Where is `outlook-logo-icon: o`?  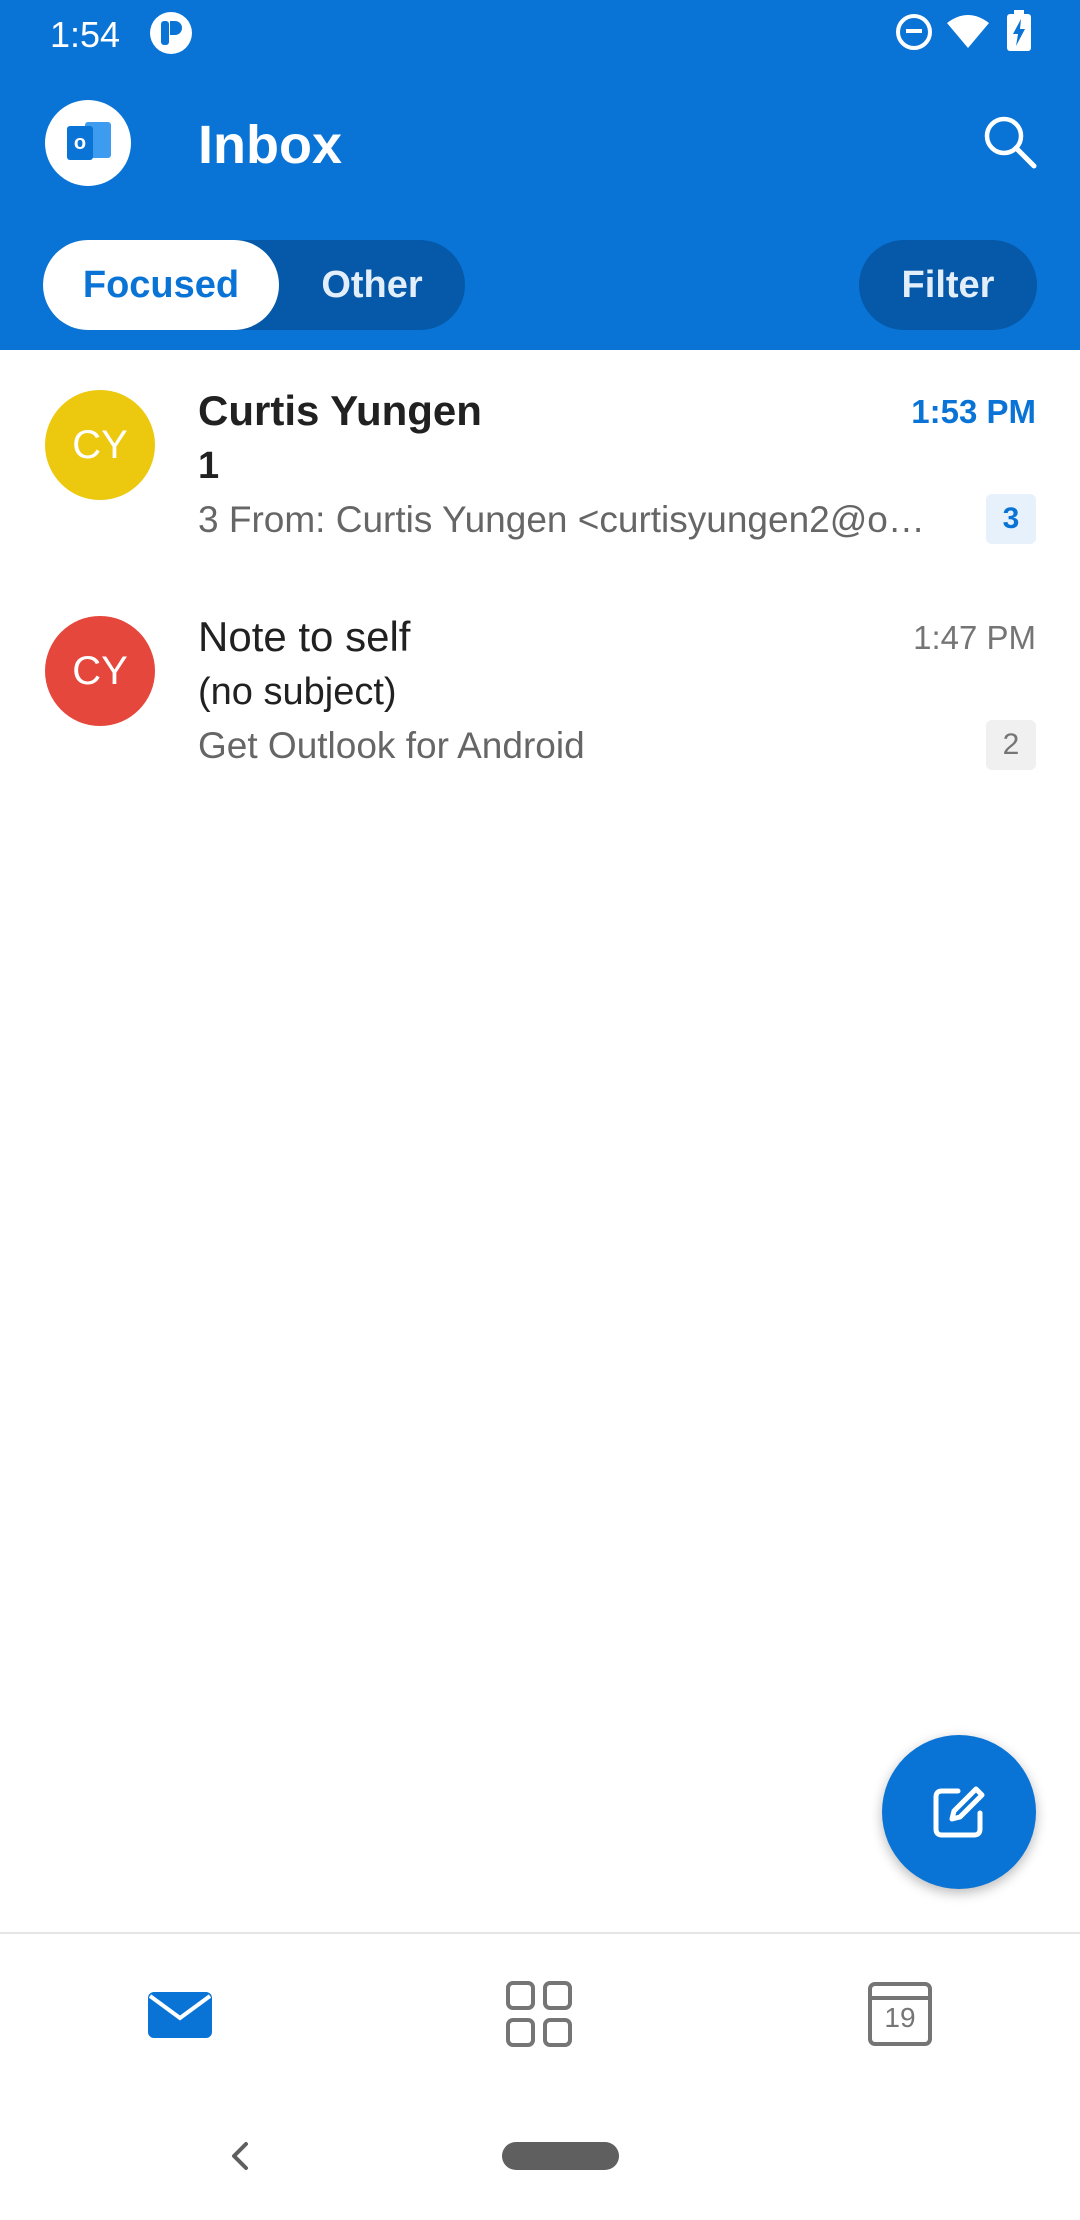
outlook-logo-icon: o is located at coordinates (88, 143).